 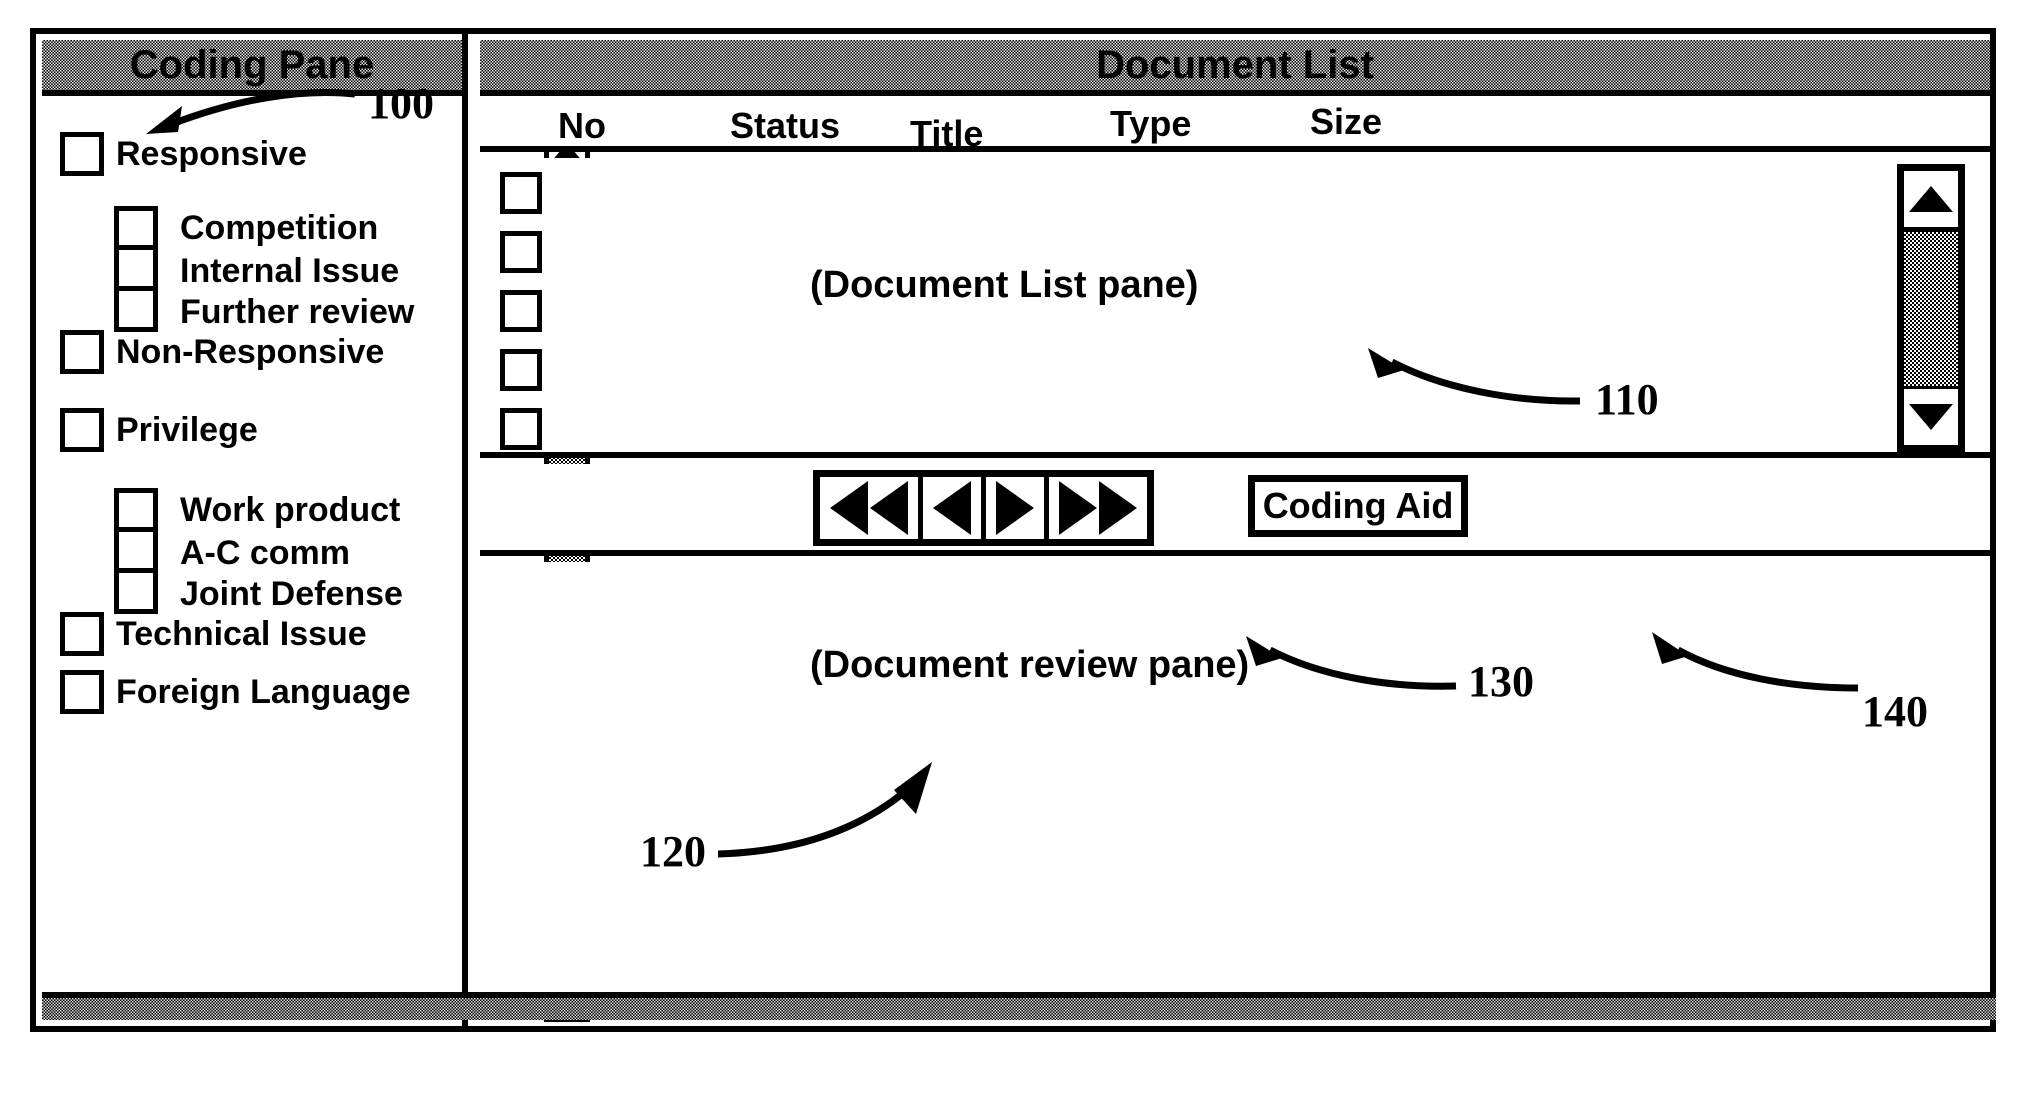 I want to click on double-right-arrow-icon, so click(x=1098, y=508).